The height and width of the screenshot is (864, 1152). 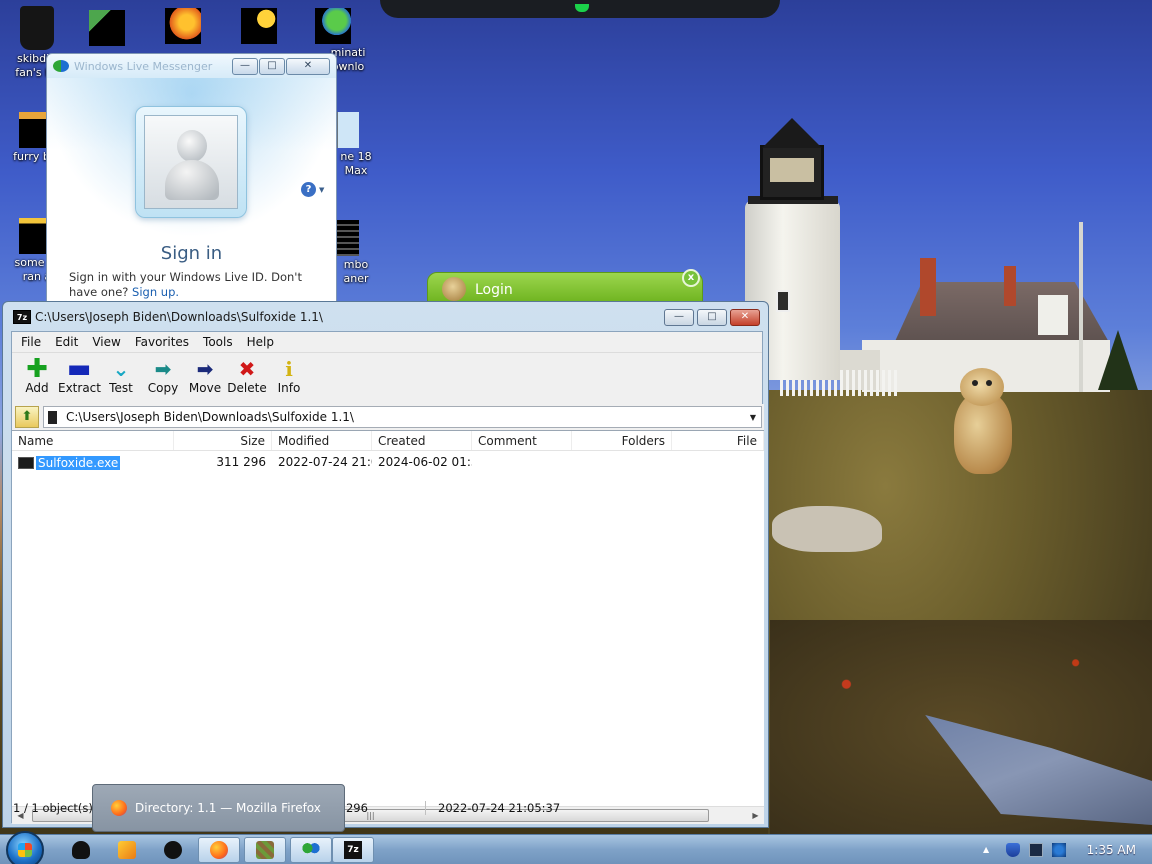 I want to click on move-button: ➡ Move, so click(x=205, y=374).